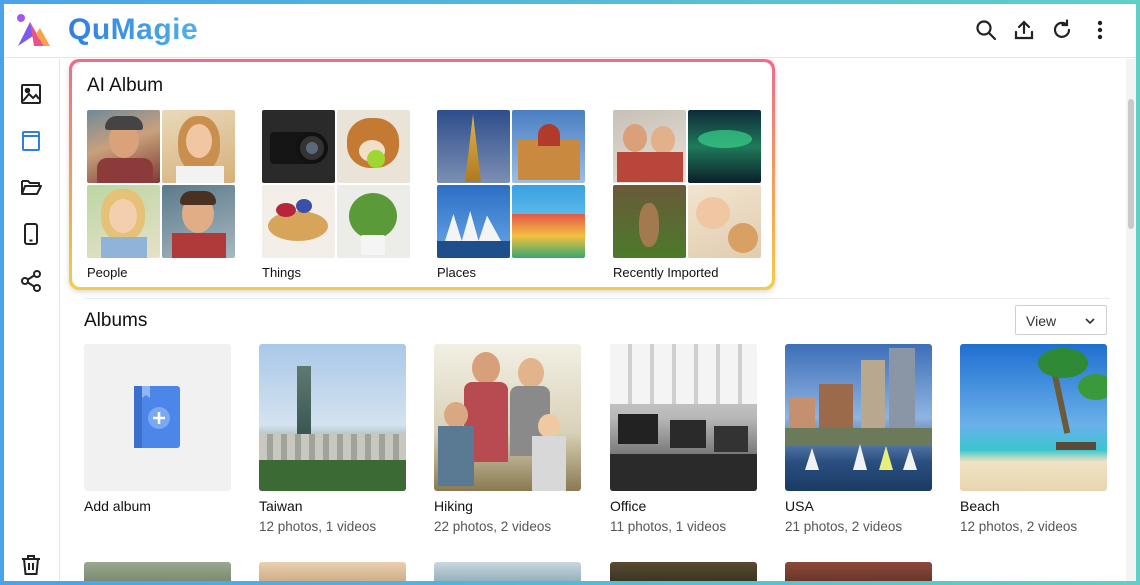  I want to click on album-card-beach: Beach 12 photos, 2 videos, so click(1033, 439).